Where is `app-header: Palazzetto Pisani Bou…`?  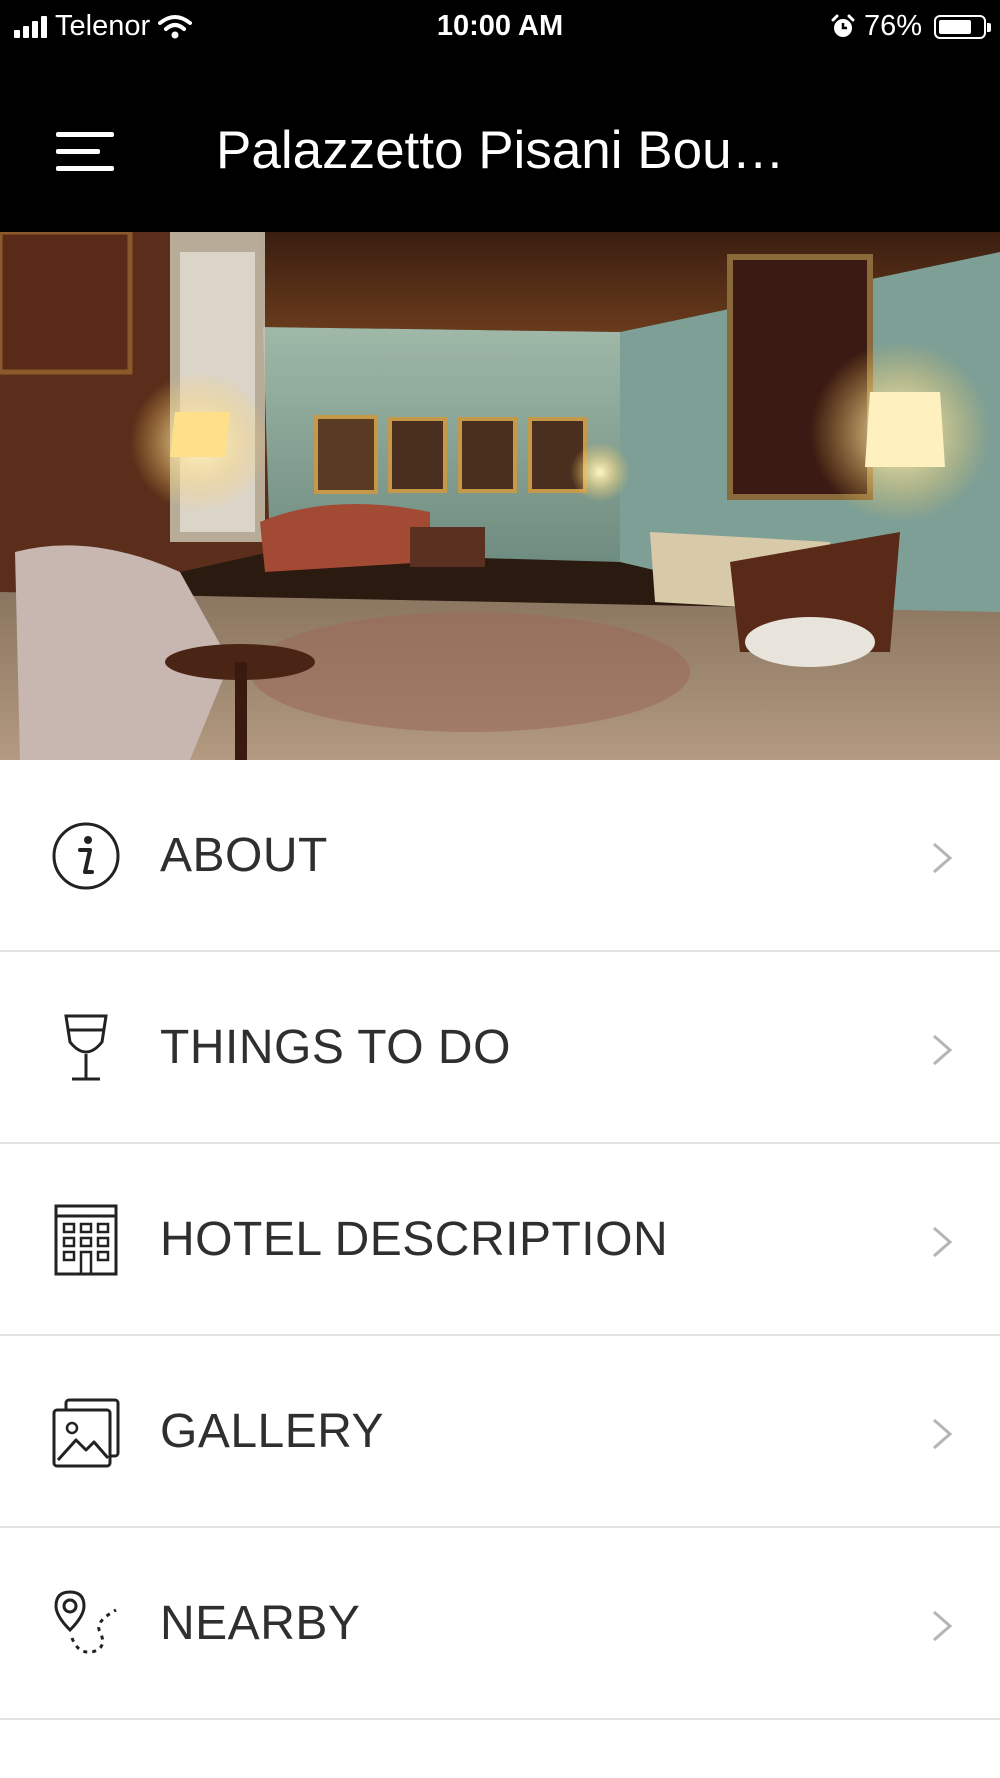 app-header: Palazzetto Pisani Bou… is located at coordinates (500, 142).